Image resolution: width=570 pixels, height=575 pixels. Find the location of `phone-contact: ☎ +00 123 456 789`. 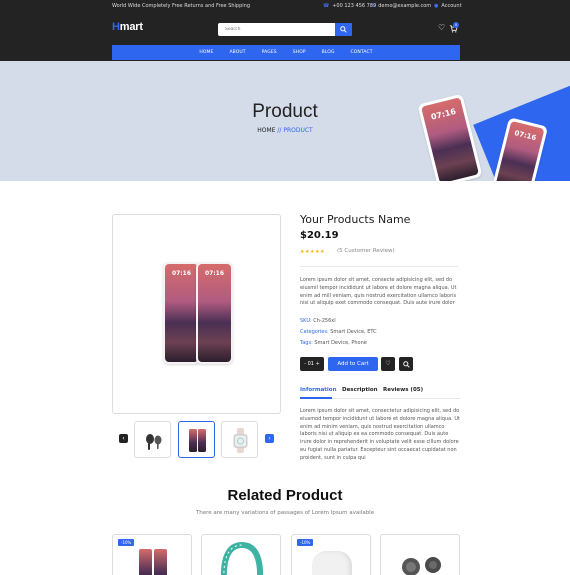

phone-contact: ☎ +00 123 456 789 is located at coordinates (349, 6).